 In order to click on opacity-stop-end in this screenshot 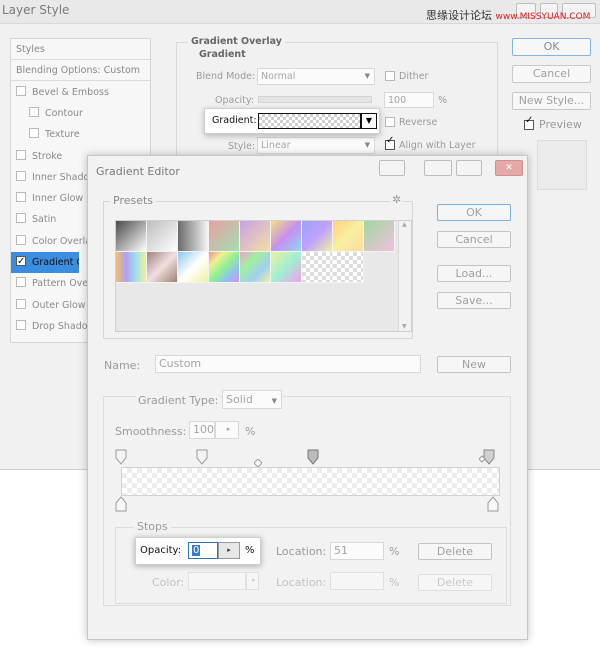, I will do `click(487, 457)`.